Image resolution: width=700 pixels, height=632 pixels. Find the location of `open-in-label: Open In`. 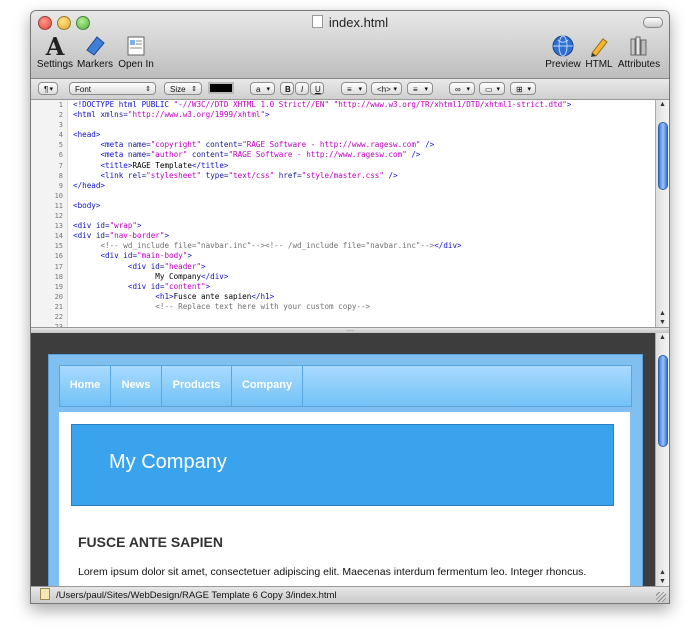

open-in-label: Open In is located at coordinates (136, 64).